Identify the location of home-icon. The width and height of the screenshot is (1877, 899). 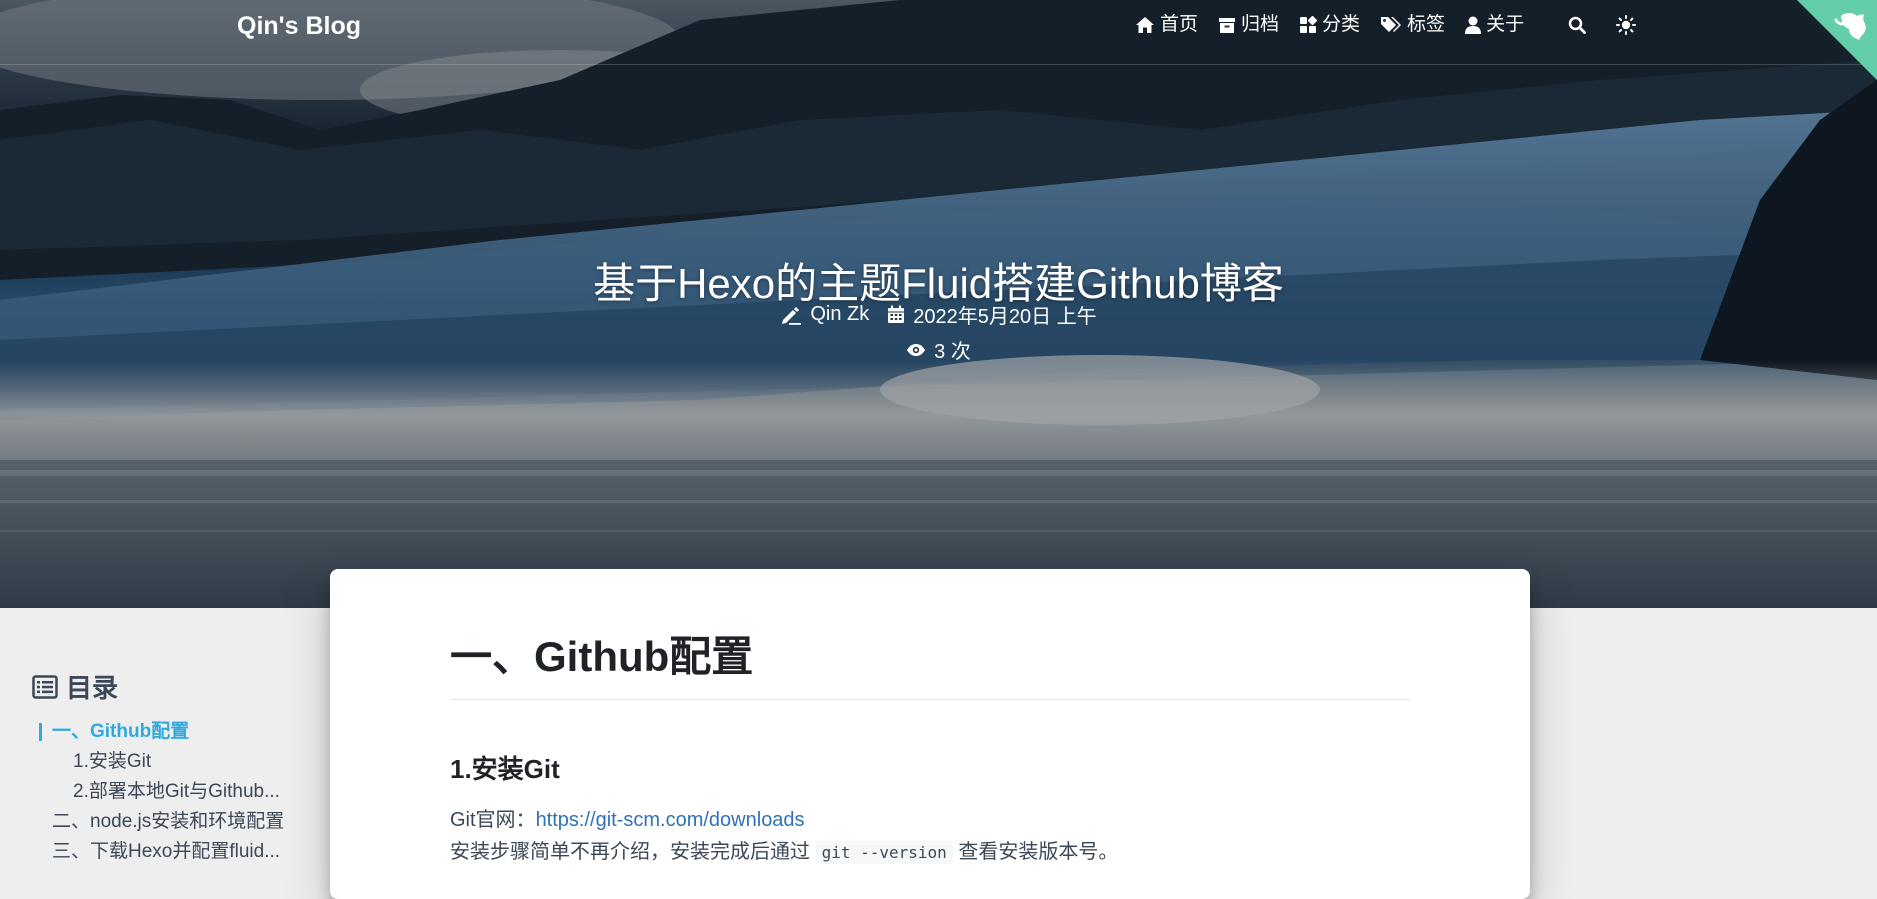
(1145, 25).